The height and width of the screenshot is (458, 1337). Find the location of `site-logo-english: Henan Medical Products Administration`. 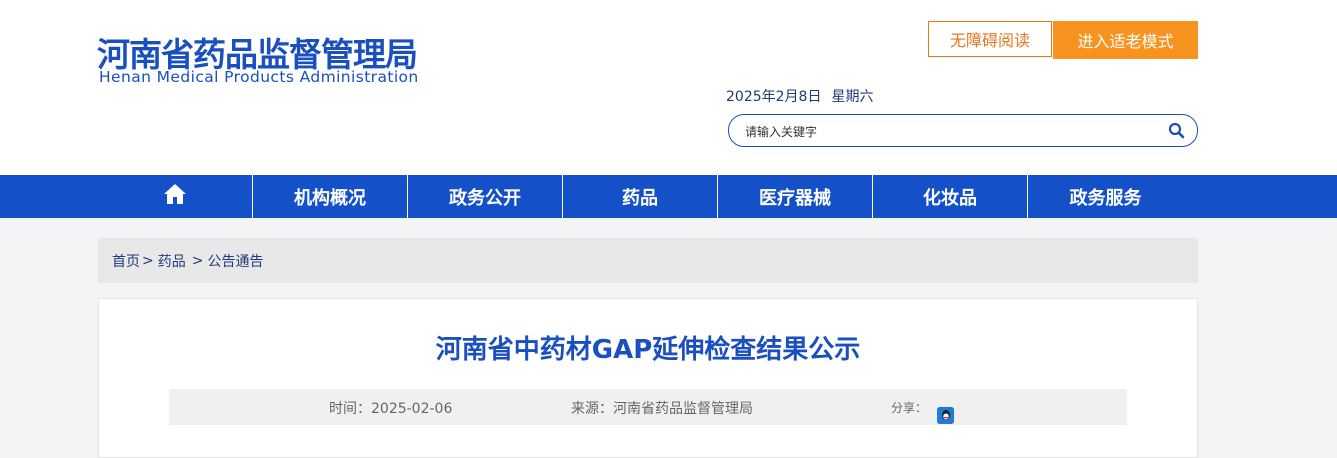

site-logo-english: Henan Medical Products Administration is located at coordinates (259, 77).